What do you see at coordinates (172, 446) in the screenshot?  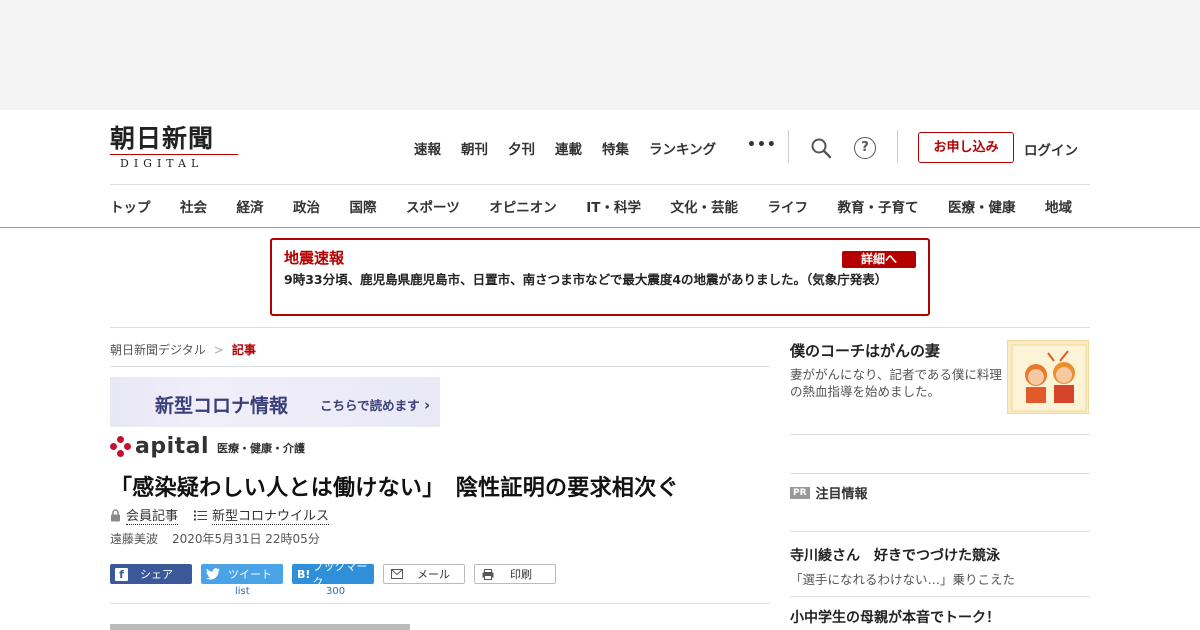 I see `apital-name: apital` at bounding box center [172, 446].